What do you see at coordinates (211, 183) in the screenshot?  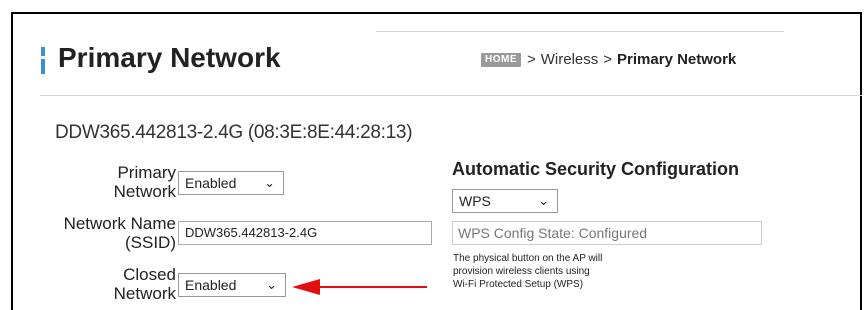 I see `primary-network-value: Enabled` at bounding box center [211, 183].